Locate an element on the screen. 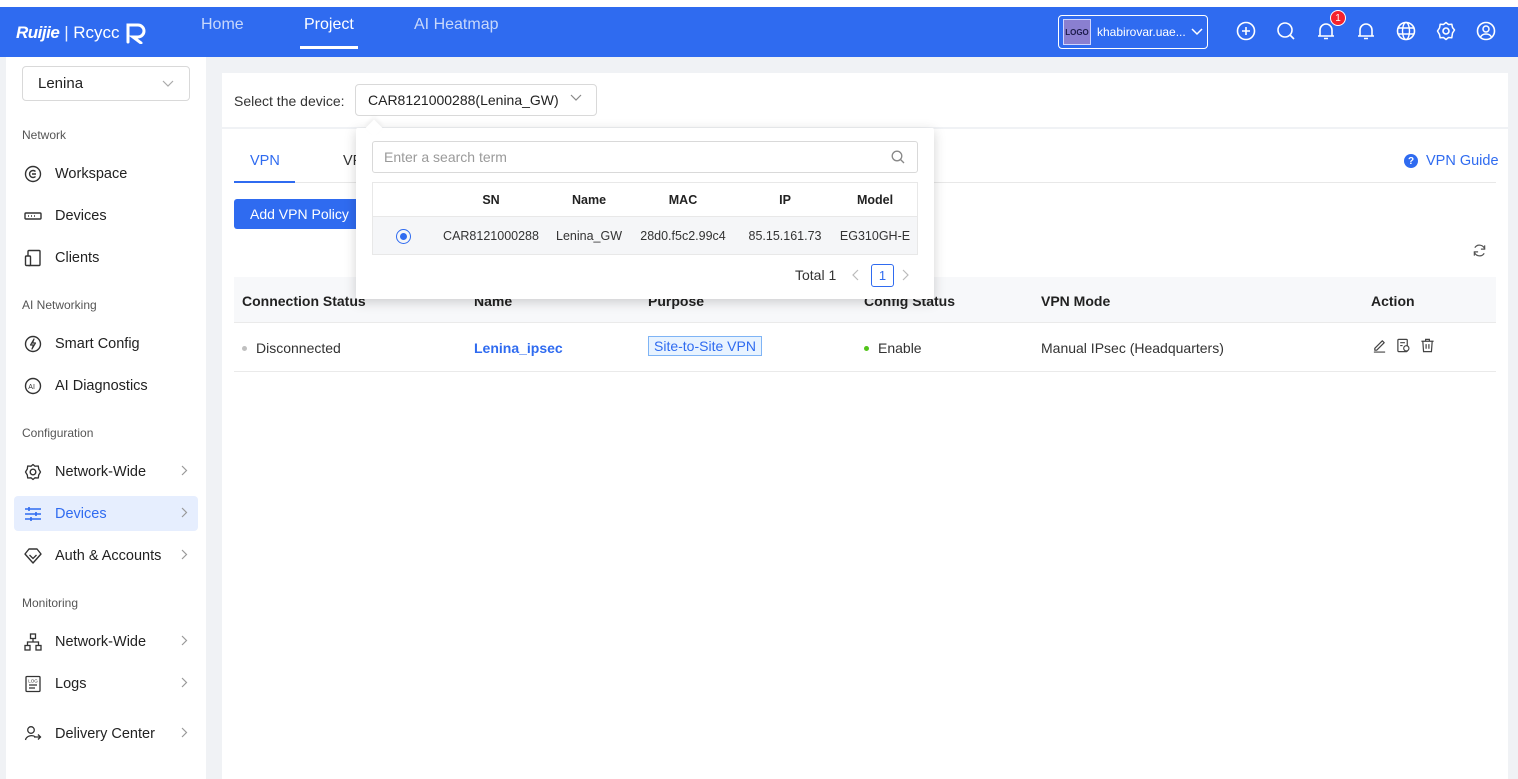 The image size is (1518, 779). sidebar-item-monitoring-network-wide: Network-Wide is located at coordinates (106, 641).